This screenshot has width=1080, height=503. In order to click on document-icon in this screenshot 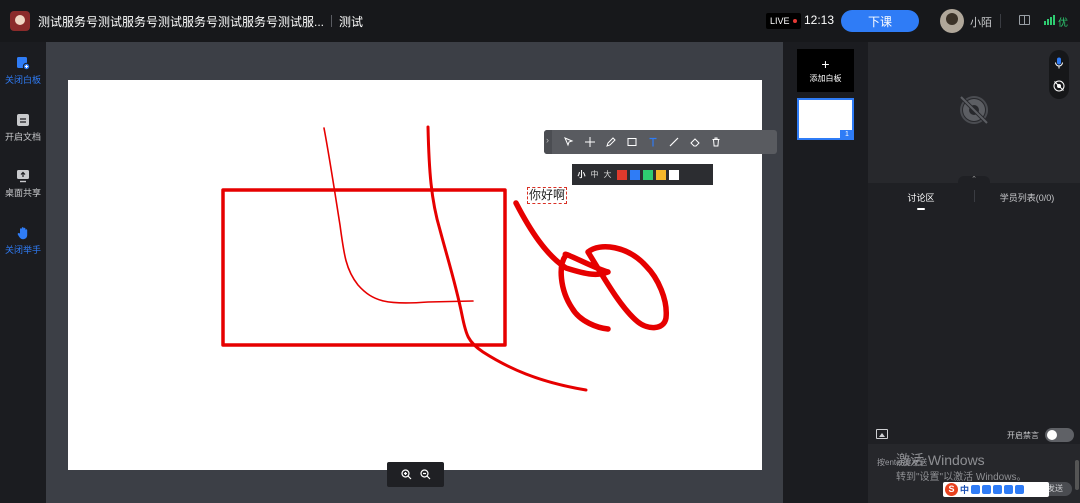, I will do `click(23, 120)`.